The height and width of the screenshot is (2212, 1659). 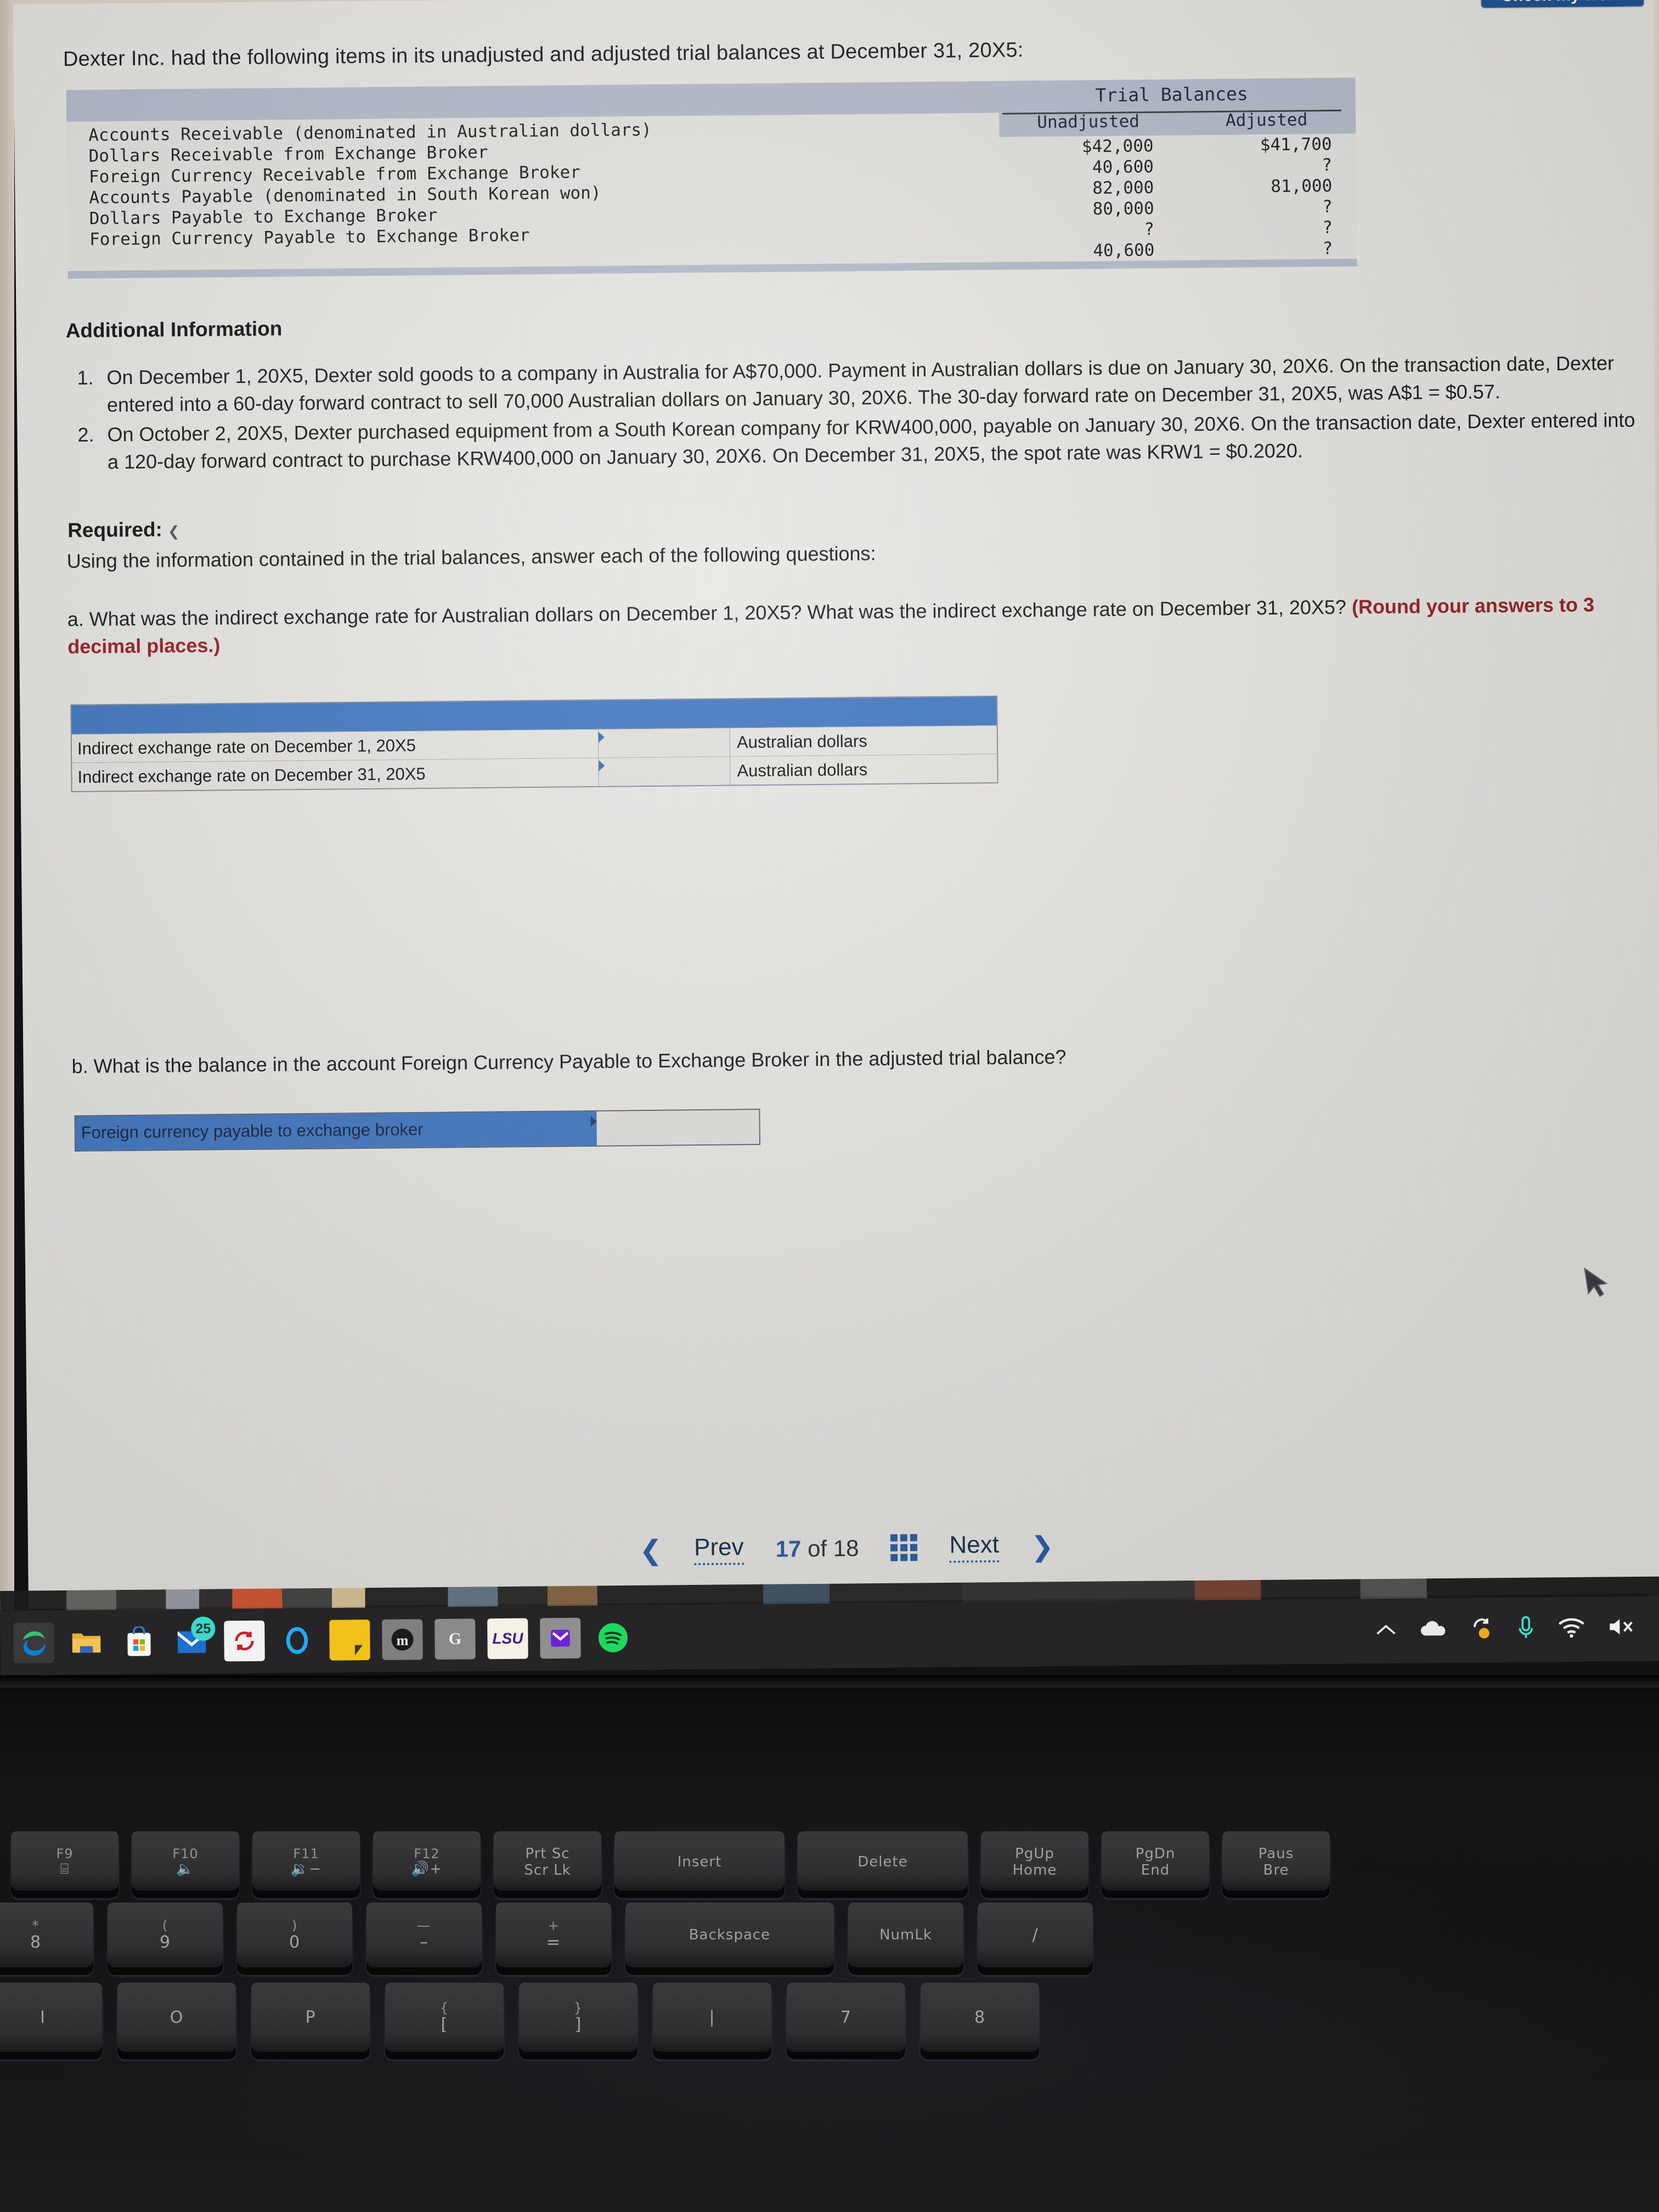 What do you see at coordinates (427, 1861) in the screenshot?
I see `key-f12: F12 🔊+` at bounding box center [427, 1861].